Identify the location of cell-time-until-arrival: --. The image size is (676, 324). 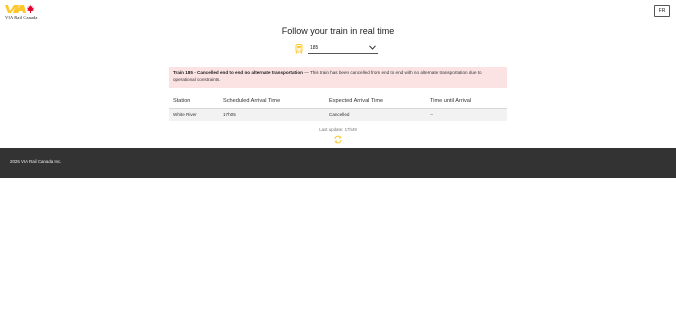
(432, 114).